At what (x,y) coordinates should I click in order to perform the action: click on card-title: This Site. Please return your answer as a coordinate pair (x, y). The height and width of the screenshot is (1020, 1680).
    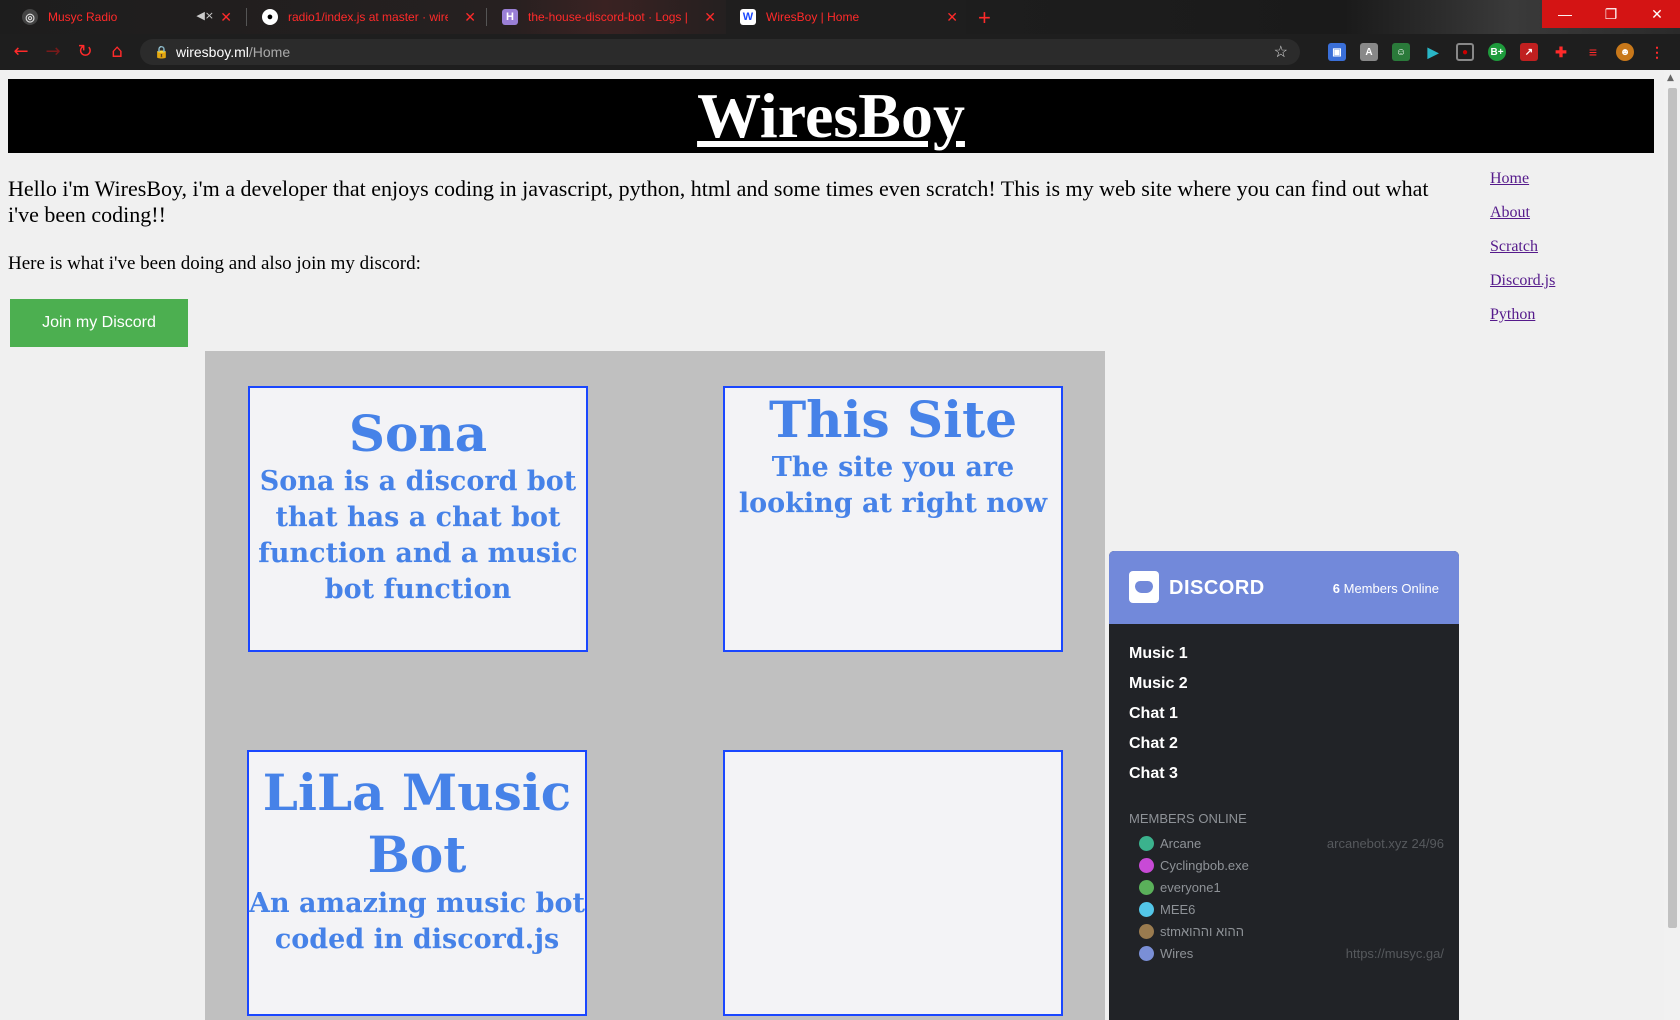
    Looking at the image, I should click on (893, 419).